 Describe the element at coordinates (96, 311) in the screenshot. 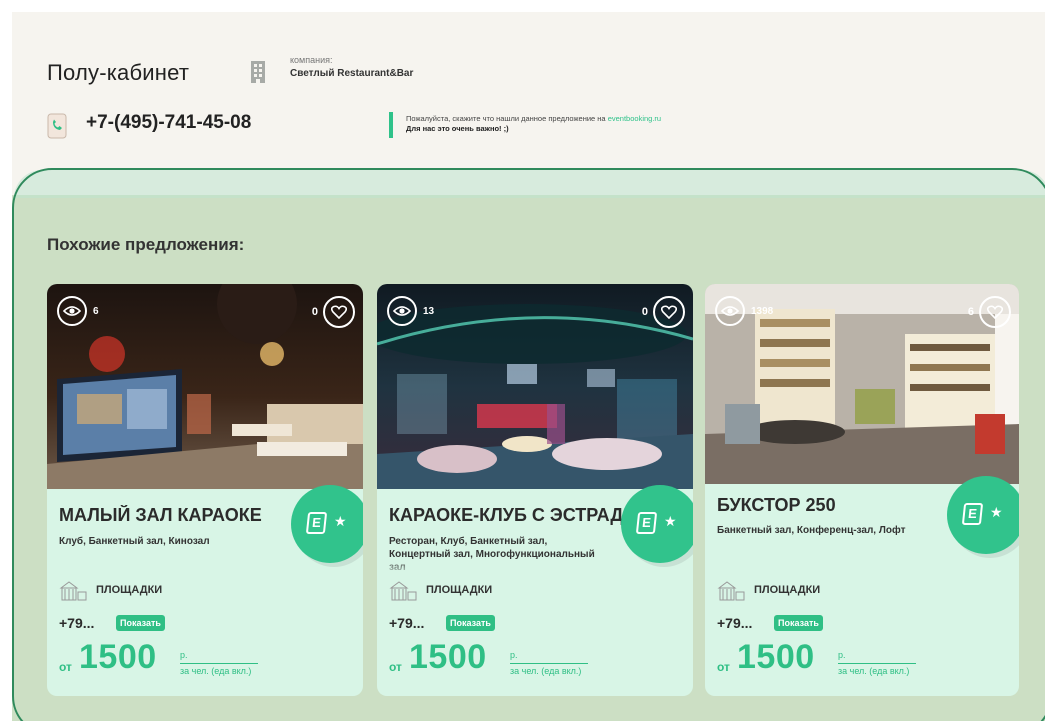

I see `views-count: 6` at that location.